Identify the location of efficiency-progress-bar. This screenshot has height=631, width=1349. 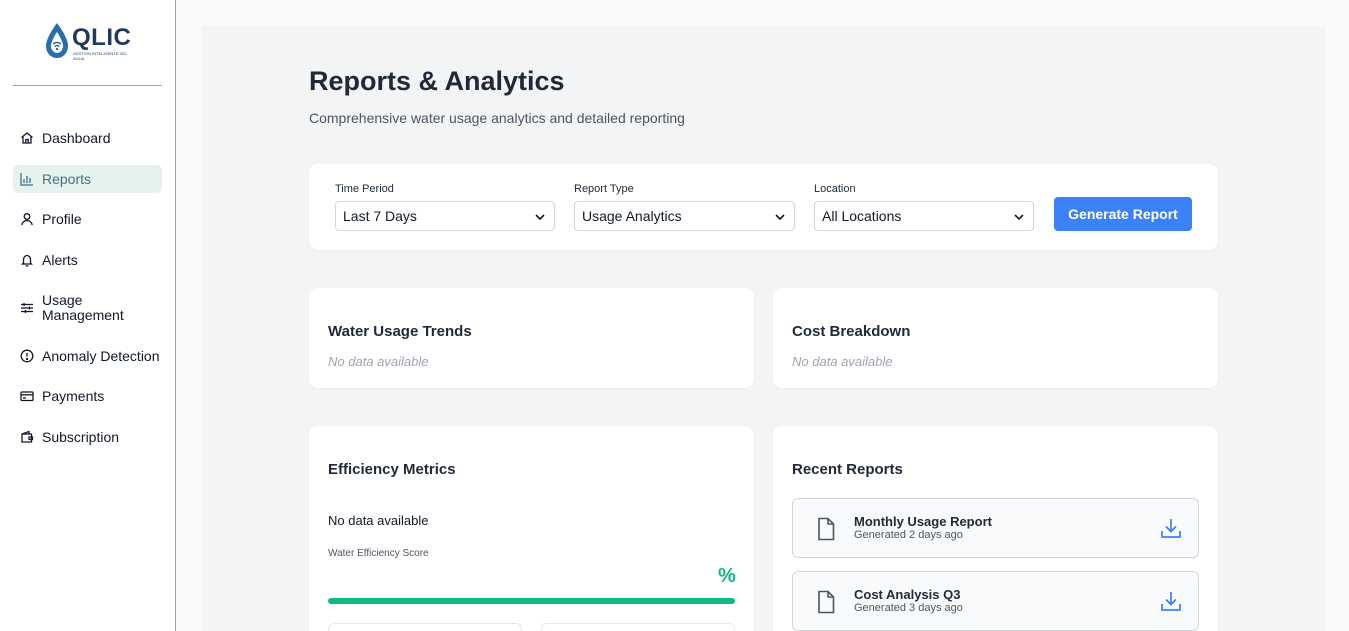
(531, 601).